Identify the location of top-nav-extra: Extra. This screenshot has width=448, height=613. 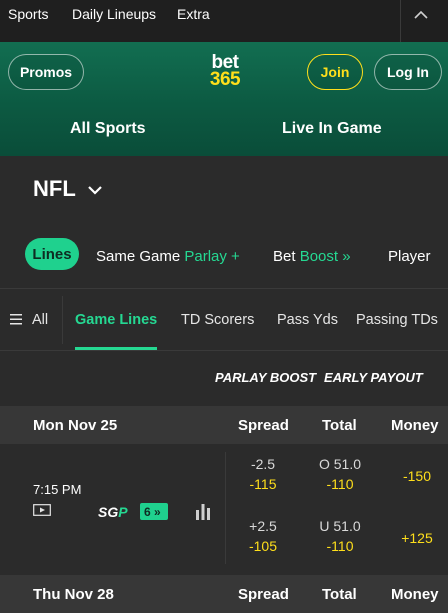
(193, 14).